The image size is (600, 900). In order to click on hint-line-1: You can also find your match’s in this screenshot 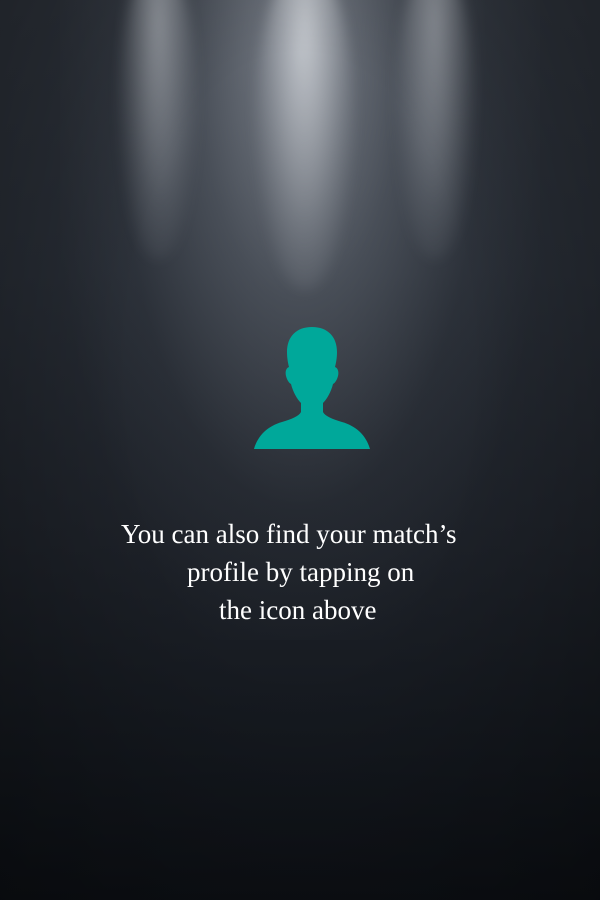, I will do `click(289, 534)`.